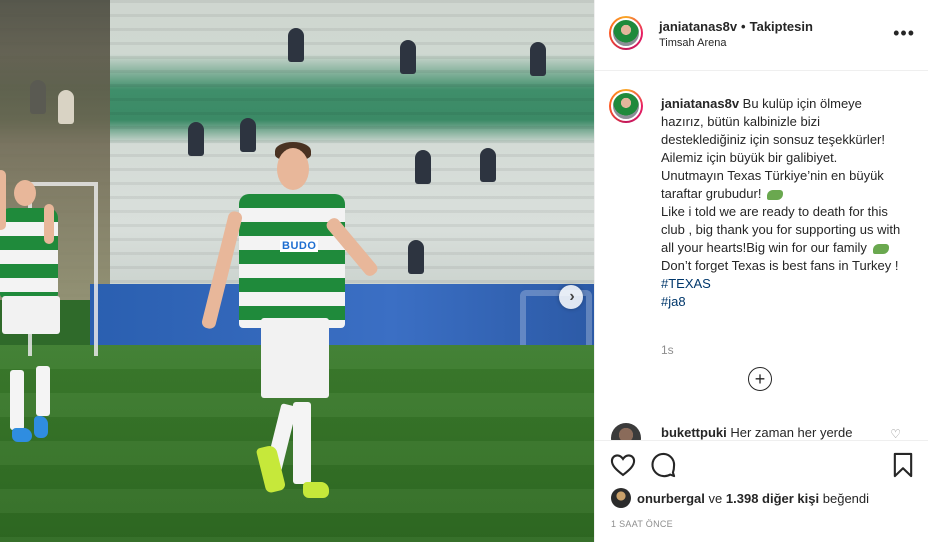  What do you see at coordinates (791, 432) in the screenshot?
I see `comment-body: Her zaman her yerde` at bounding box center [791, 432].